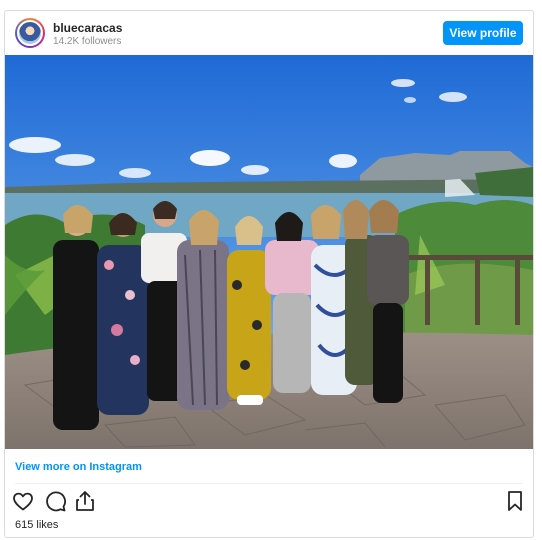 Image resolution: width=542 pixels, height=540 pixels. I want to click on avatar, so click(30, 33).